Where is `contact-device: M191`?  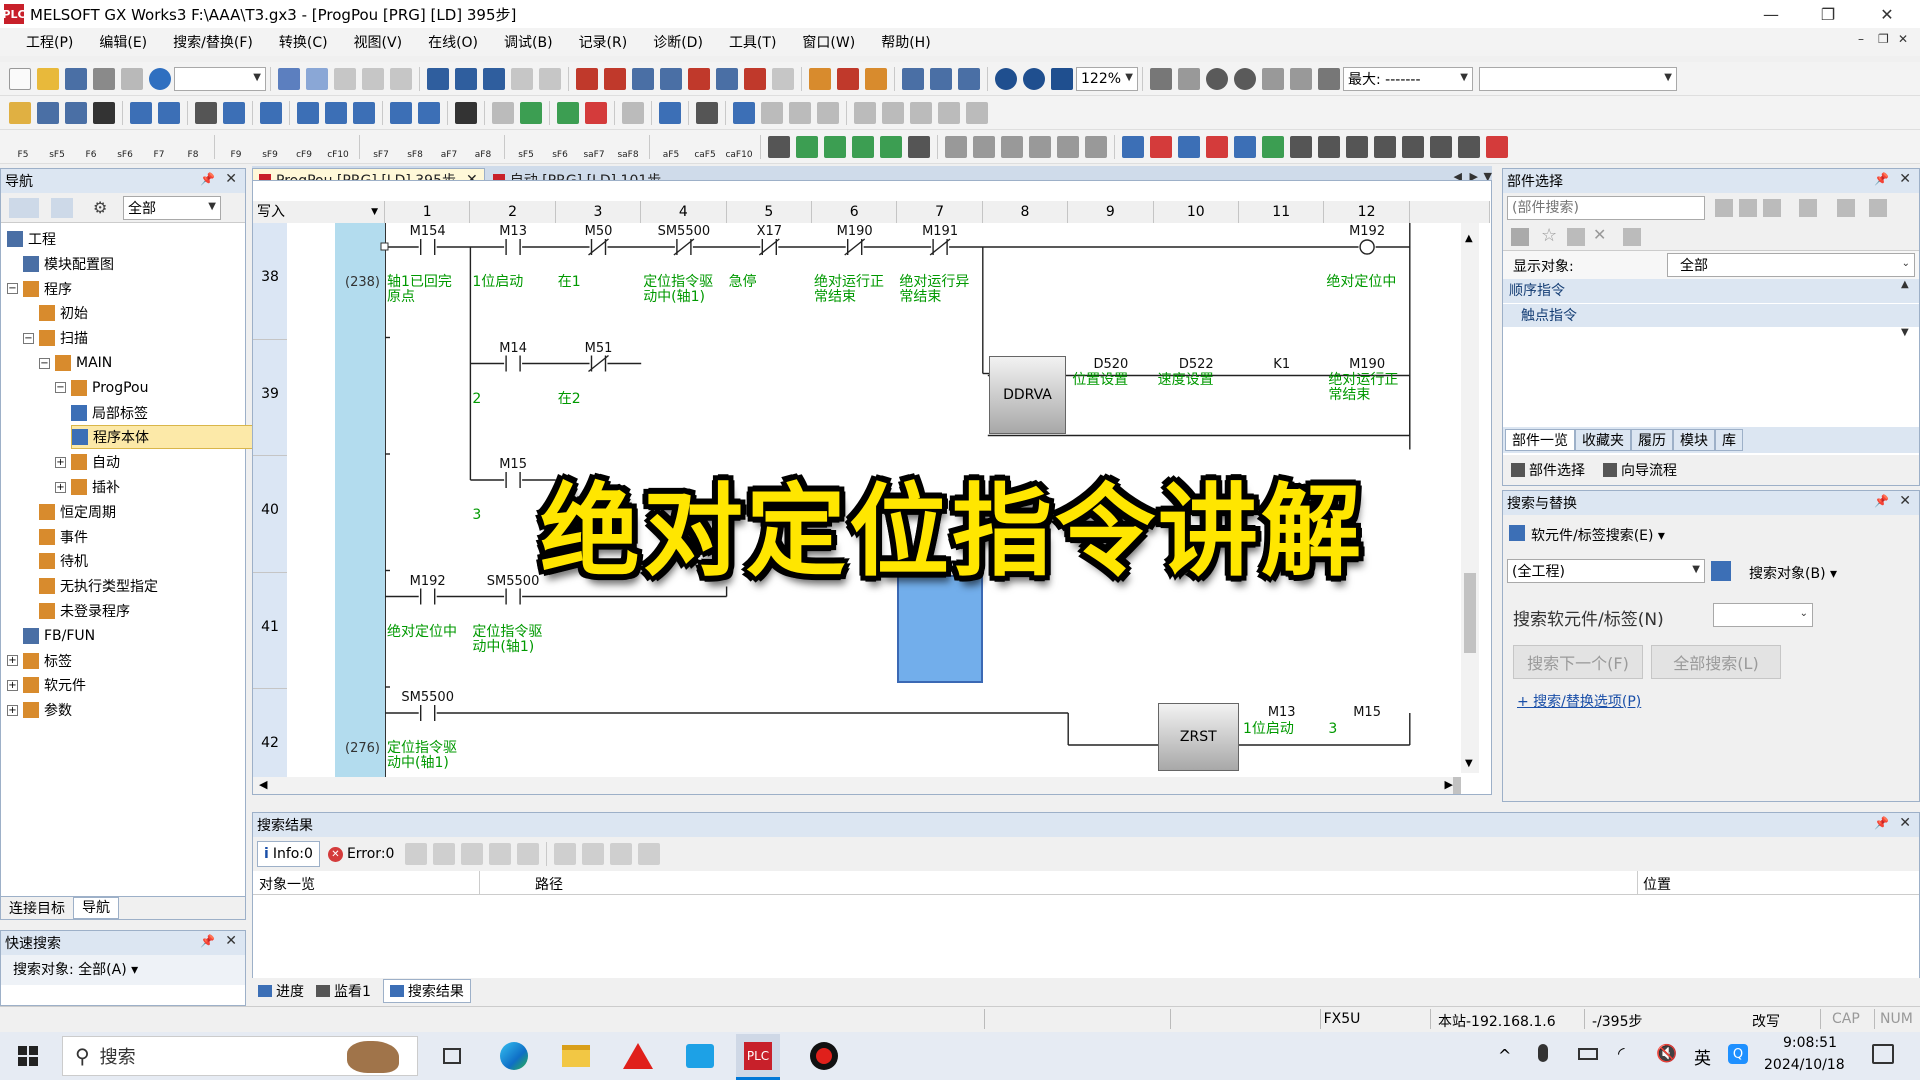 contact-device: M191 is located at coordinates (939, 231).